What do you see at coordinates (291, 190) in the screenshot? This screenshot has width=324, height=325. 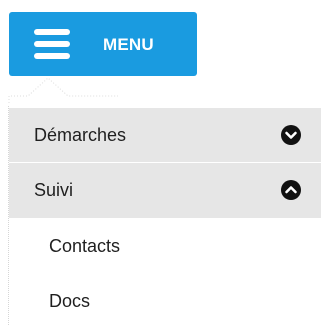 I see `chevron-up-circle-icon` at bounding box center [291, 190].